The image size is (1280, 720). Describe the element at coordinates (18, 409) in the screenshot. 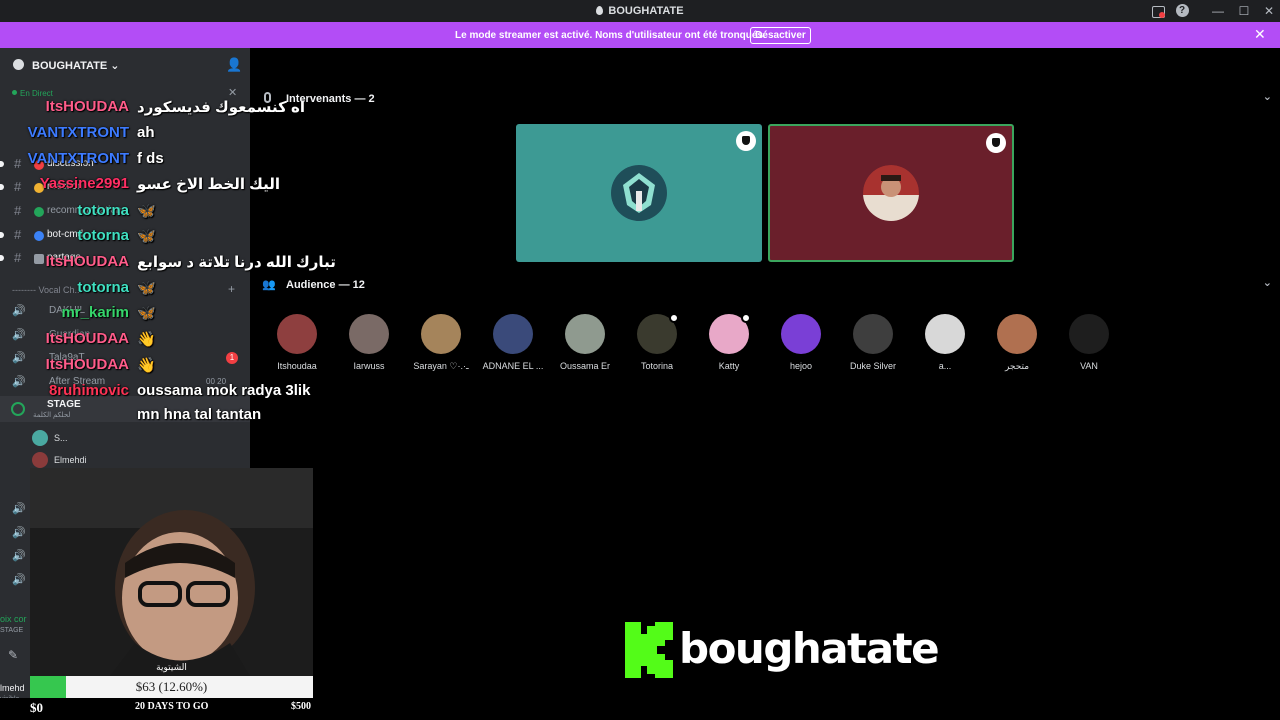

I see `stage-icon` at that location.